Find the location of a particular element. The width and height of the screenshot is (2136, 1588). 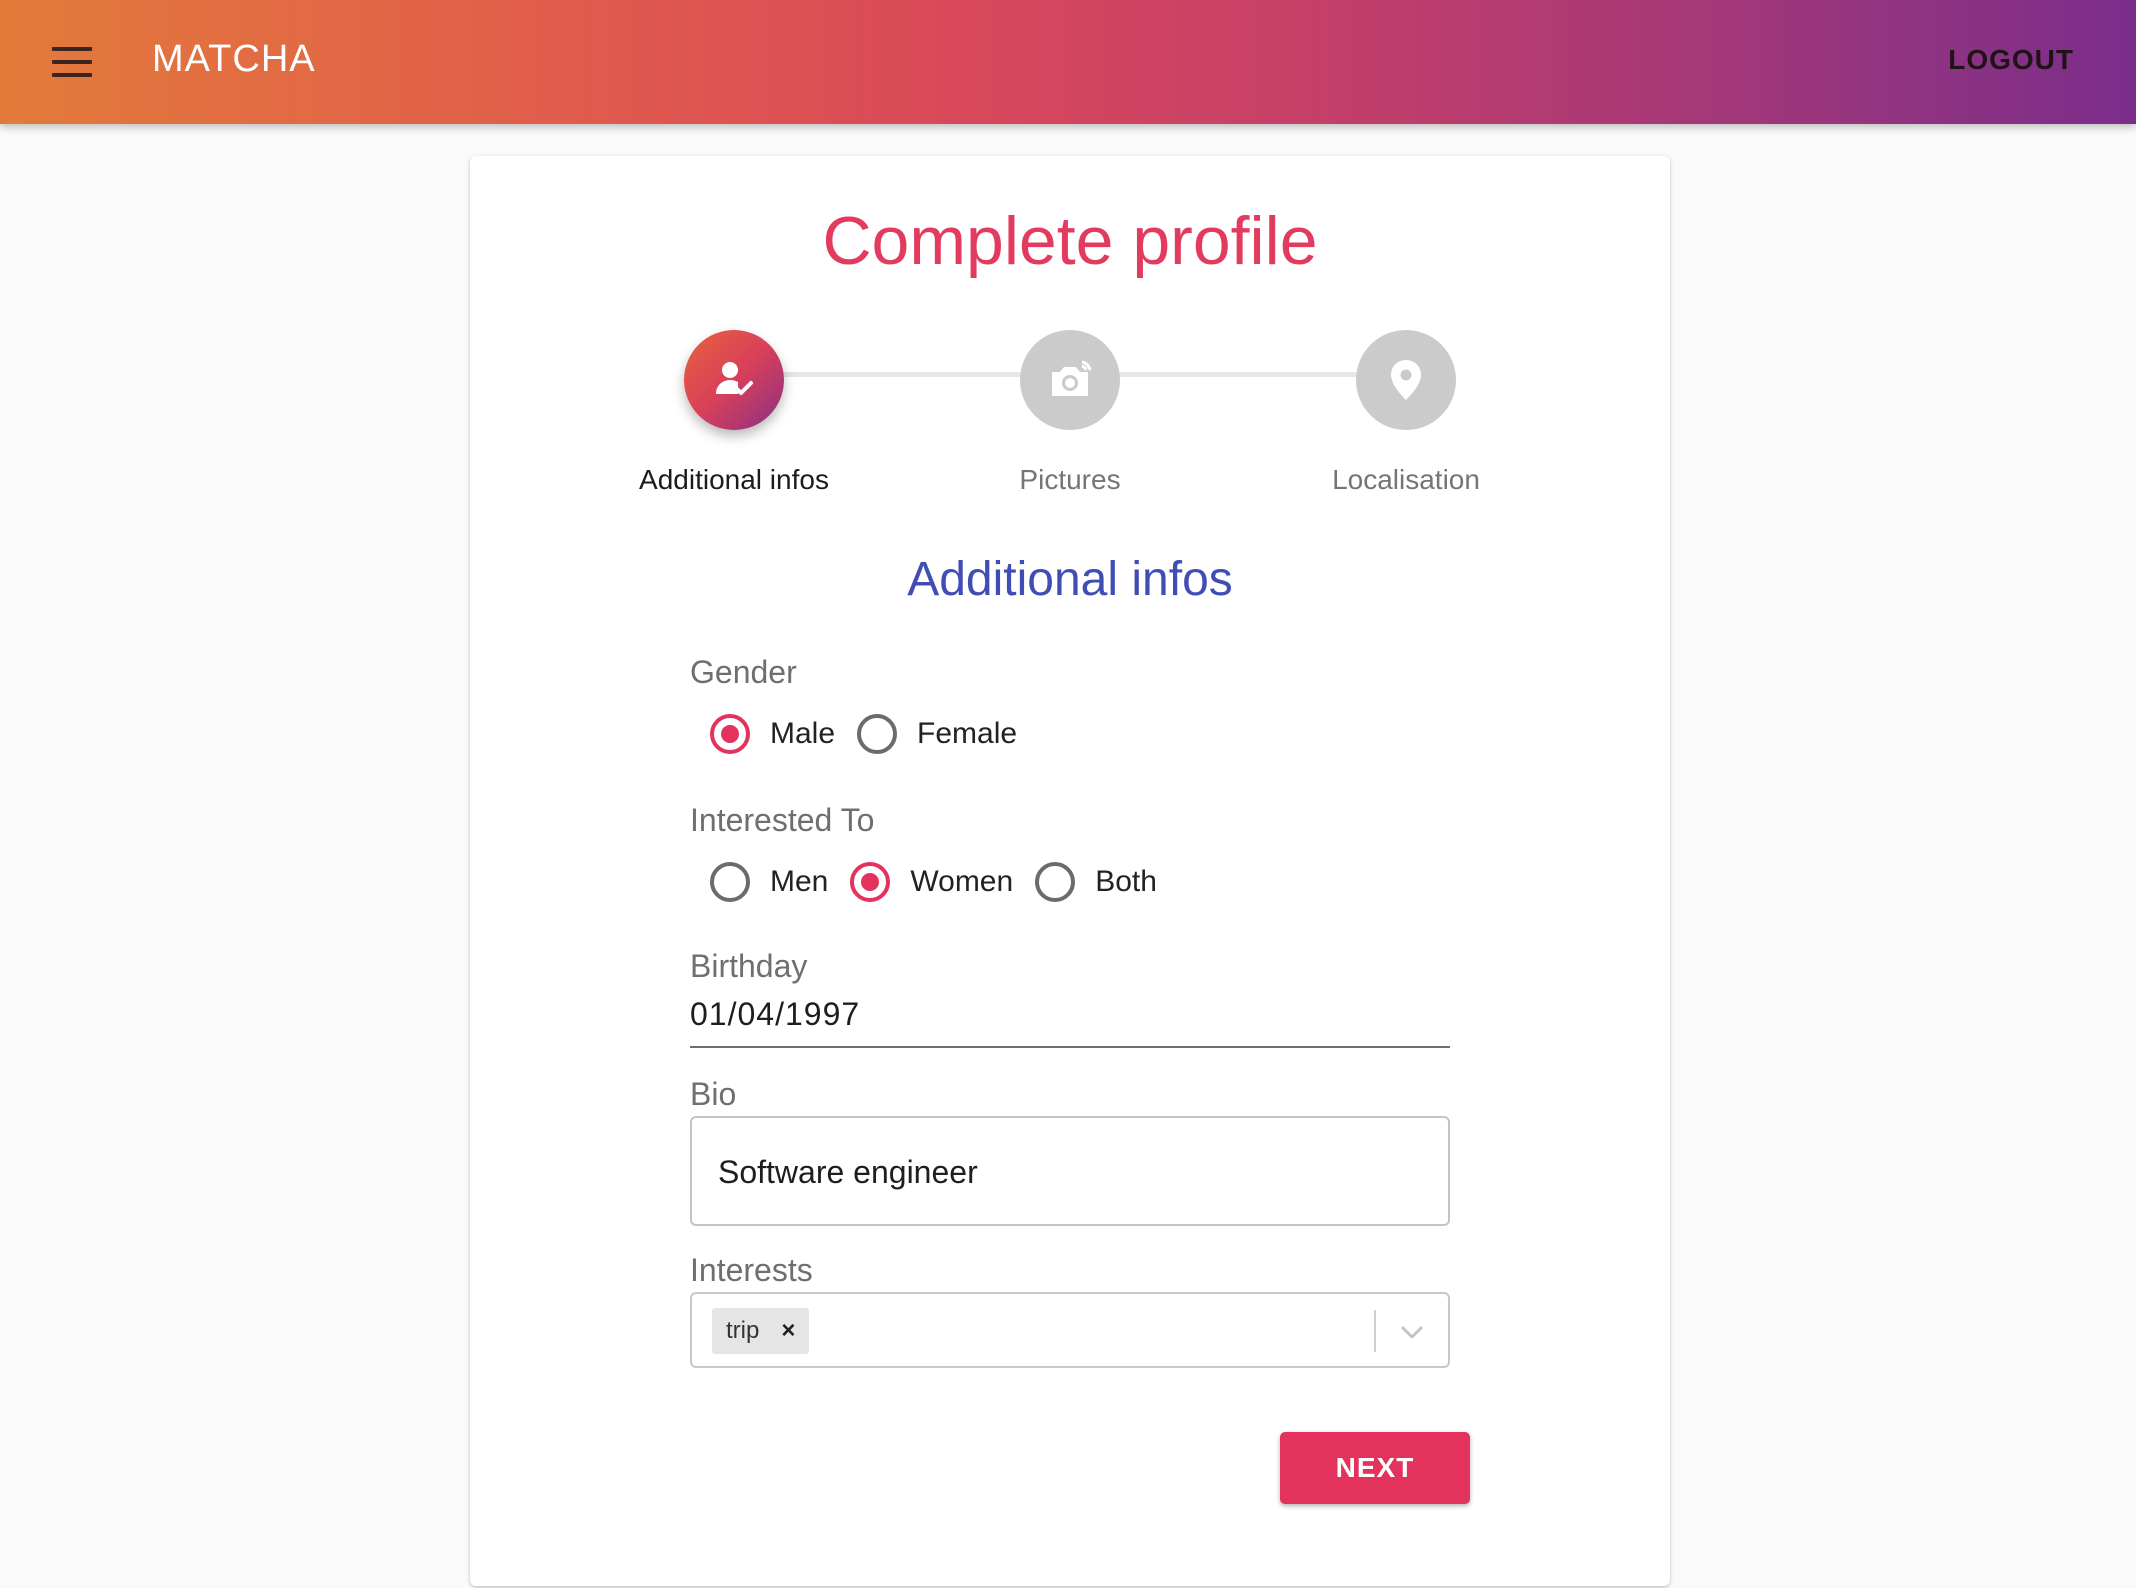

radio-men is located at coordinates (730, 882).